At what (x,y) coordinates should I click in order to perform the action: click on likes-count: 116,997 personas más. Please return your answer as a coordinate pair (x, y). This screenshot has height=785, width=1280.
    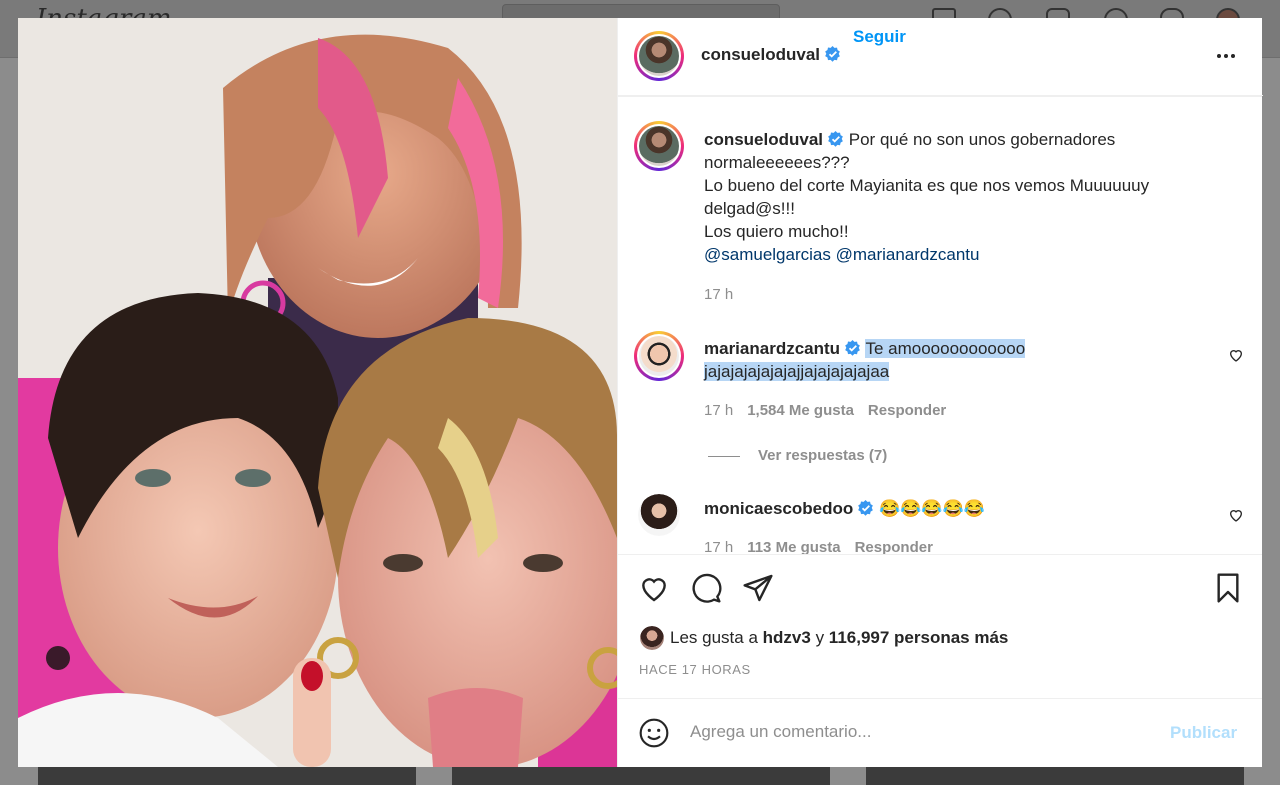
    Looking at the image, I should click on (919, 637).